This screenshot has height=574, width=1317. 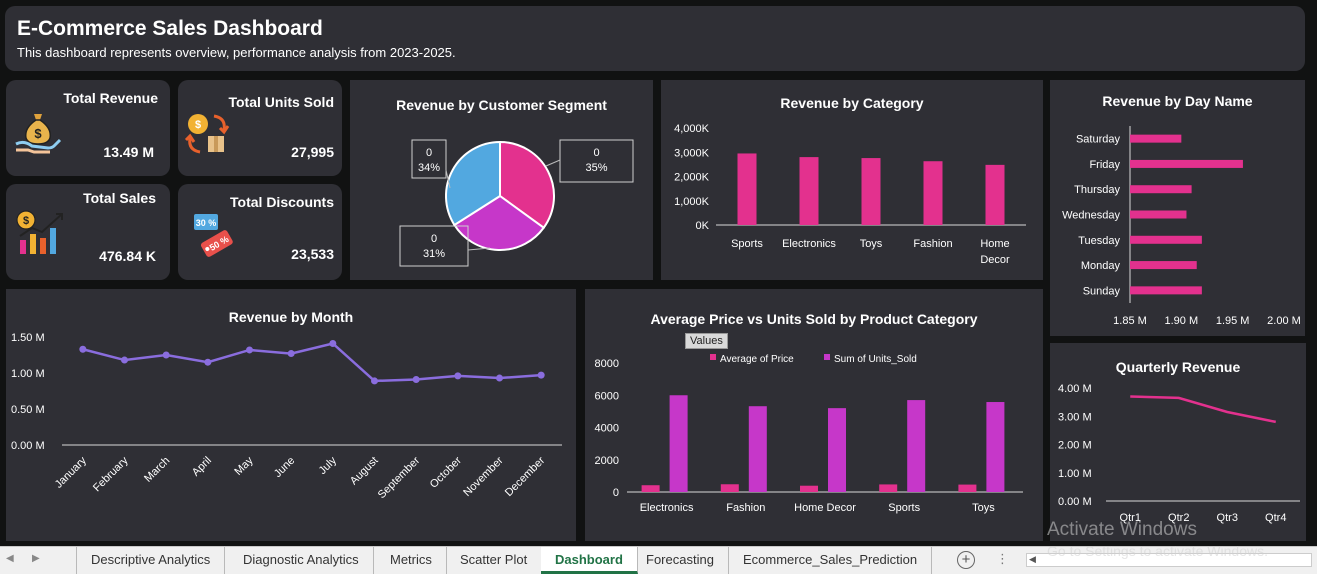 What do you see at coordinates (39, 232) in the screenshot?
I see `sales-growth-icon: $` at bounding box center [39, 232].